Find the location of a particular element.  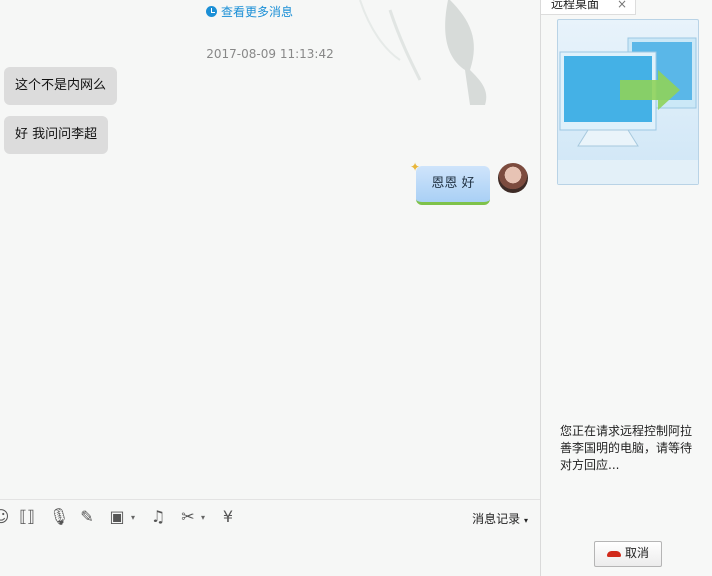

screenshot-dropdown-icon: ▾ is located at coordinates (203, 517).